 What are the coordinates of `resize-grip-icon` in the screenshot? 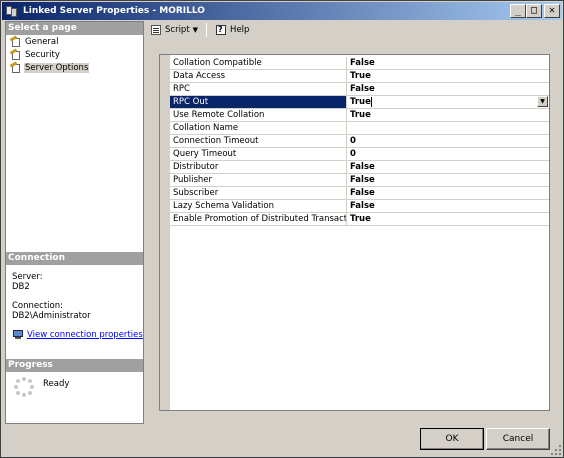 It's located at (556, 450).